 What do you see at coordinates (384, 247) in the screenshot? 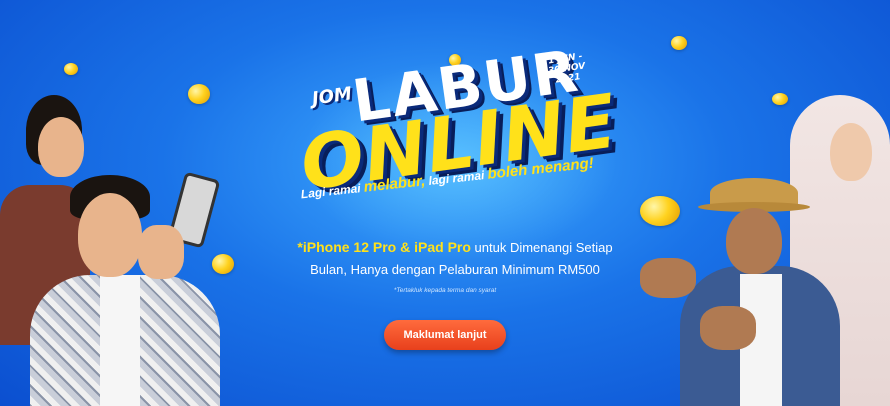
I see `promo-prize-highlight: *iPhone 12 Pro & iPad Pro` at bounding box center [384, 247].